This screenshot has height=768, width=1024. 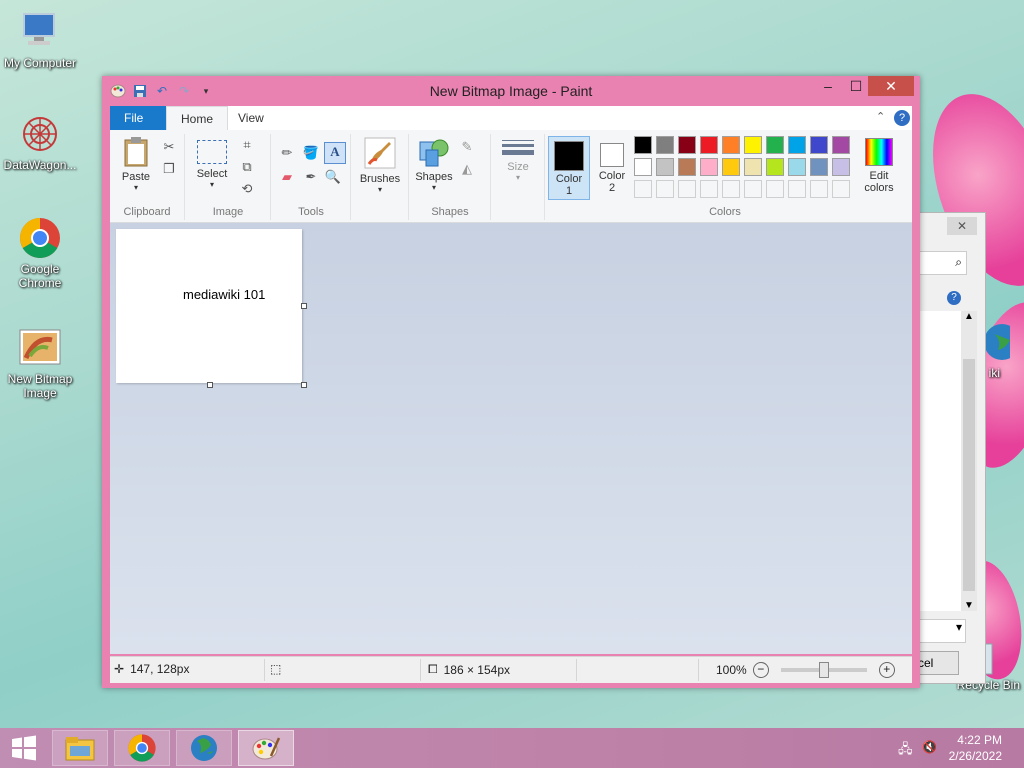 What do you see at coordinates (210, 385) in the screenshot?
I see `resize-handle-bottom` at bounding box center [210, 385].